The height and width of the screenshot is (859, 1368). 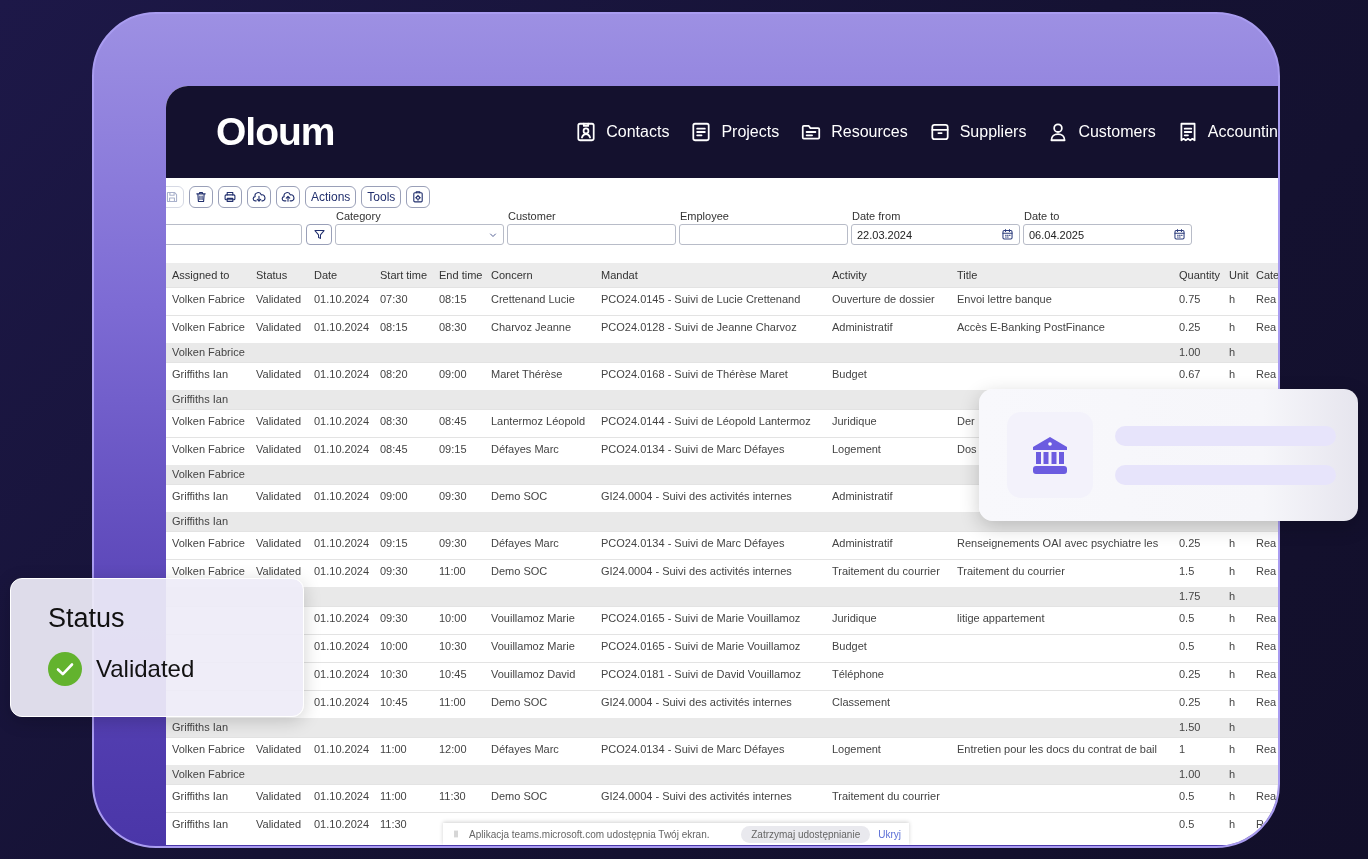 I want to click on table-cell: Maret Thérèse, so click(x=527, y=373).